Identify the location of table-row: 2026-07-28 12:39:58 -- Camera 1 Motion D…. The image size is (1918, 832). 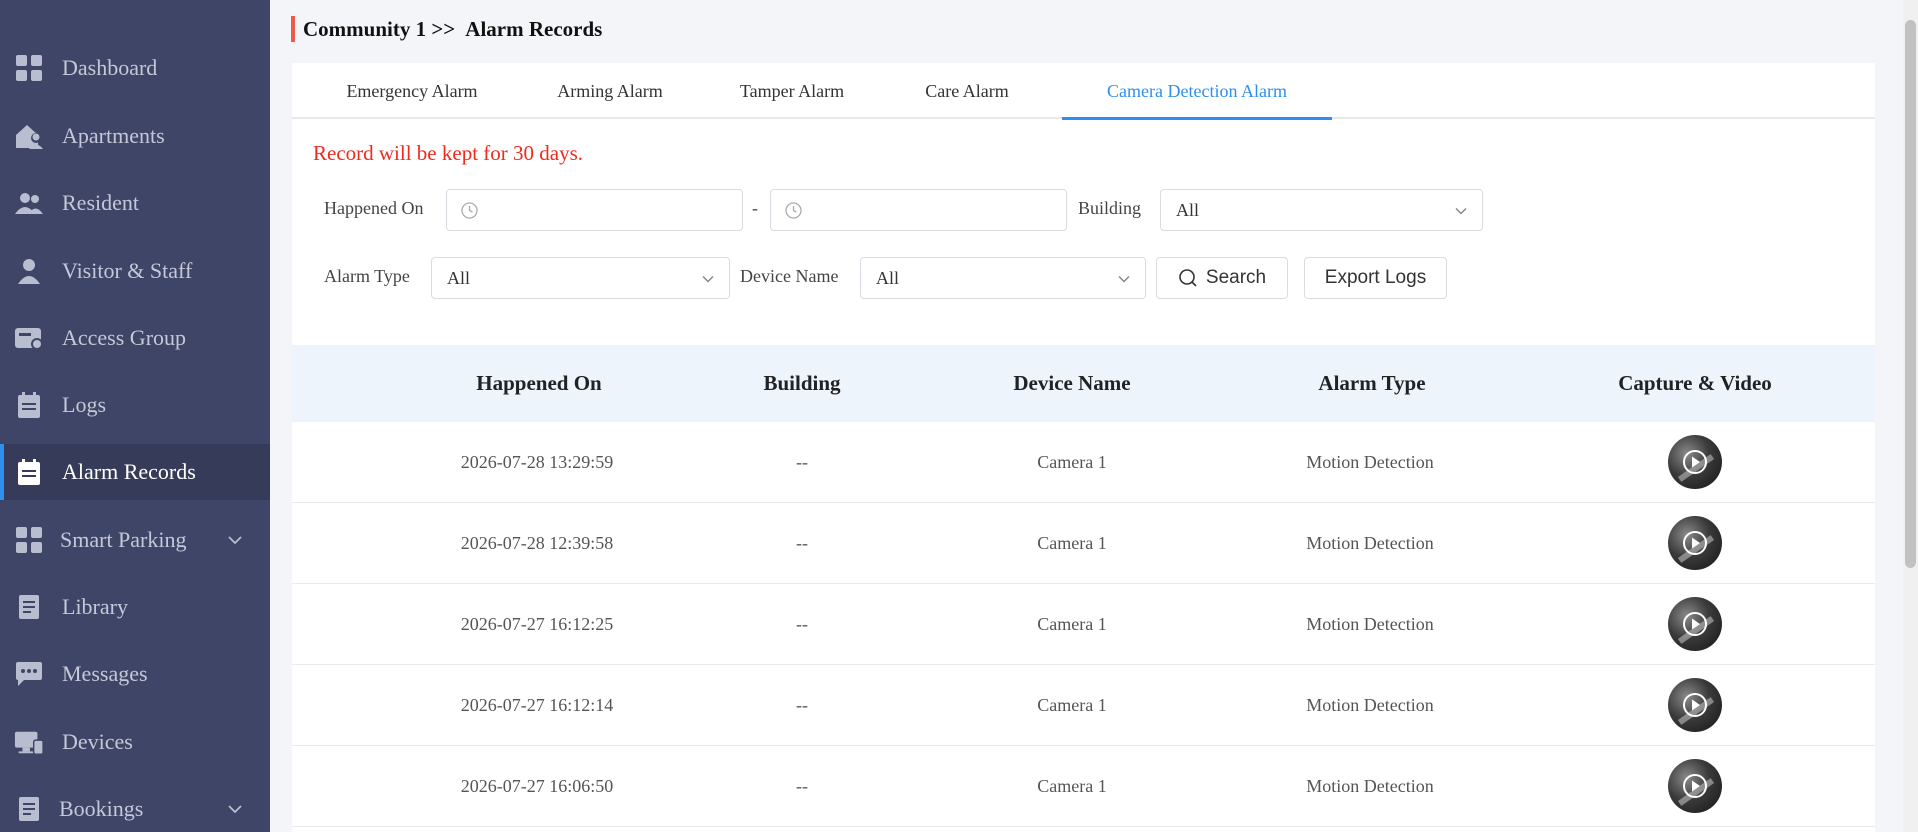
(1083, 543).